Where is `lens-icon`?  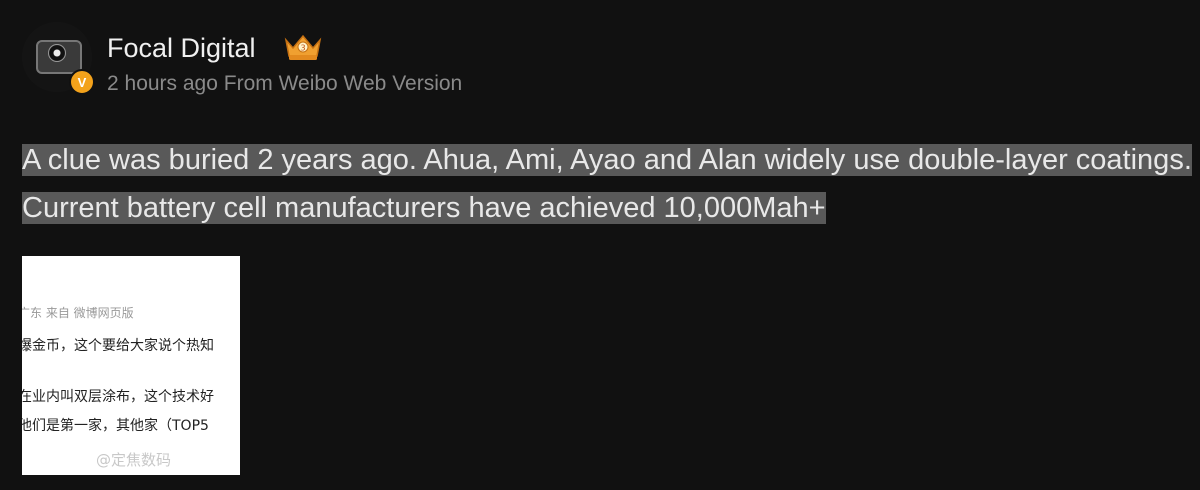 lens-icon is located at coordinates (57, 53).